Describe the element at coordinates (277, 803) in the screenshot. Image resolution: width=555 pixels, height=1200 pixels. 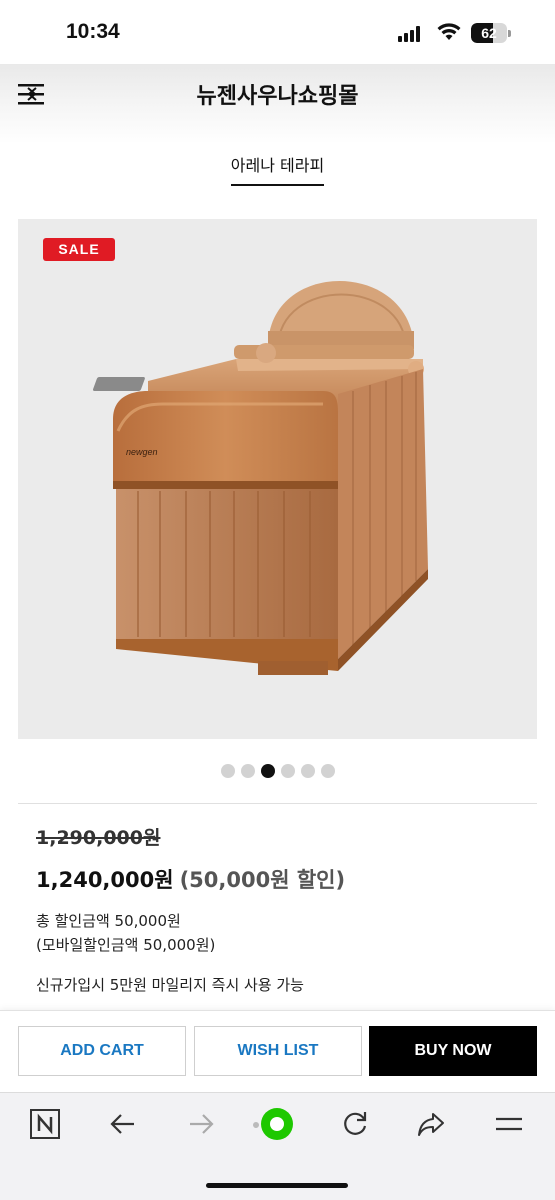
I see `divider` at that location.